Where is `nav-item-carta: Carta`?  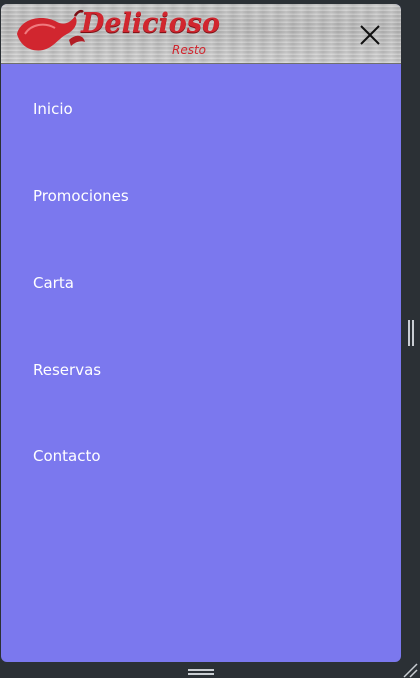 nav-item-carta: Carta is located at coordinates (53, 283).